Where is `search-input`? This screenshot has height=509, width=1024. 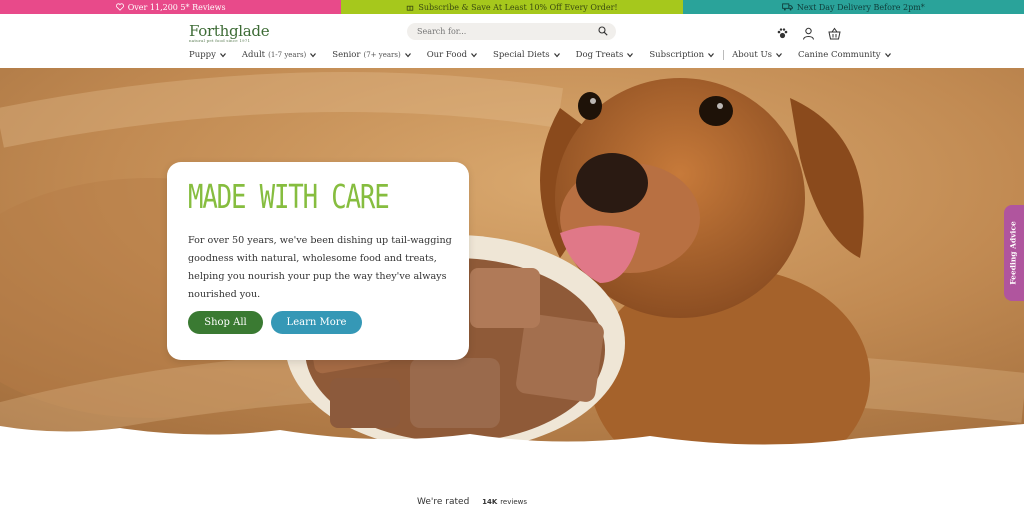
search-input is located at coordinates (498, 31).